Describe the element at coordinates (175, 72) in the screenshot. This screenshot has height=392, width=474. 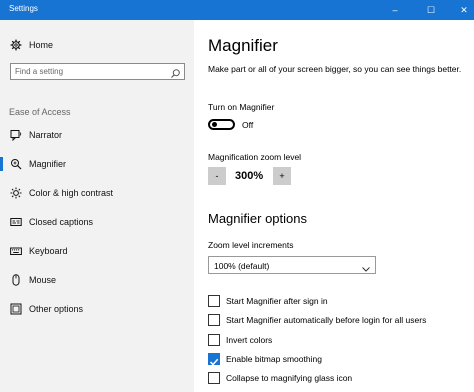
I see `search-icon` at that location.